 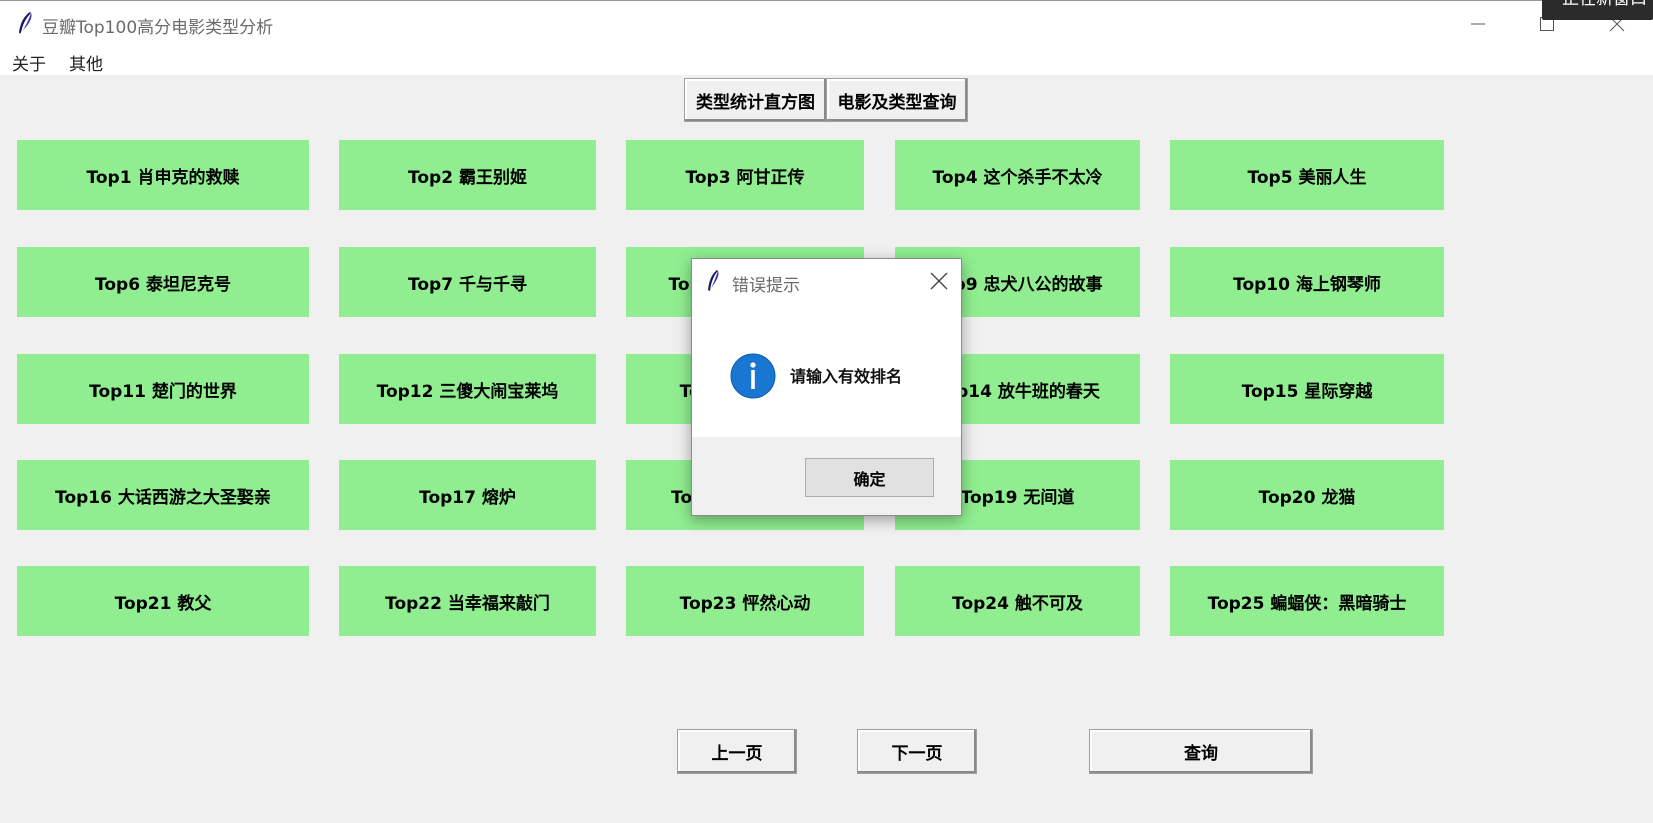 What do you see at coordinates (163, 389) in the screenshot?
I see `movie-button-top11: Top11 楚门的世界` at bounding box center [163, 389].